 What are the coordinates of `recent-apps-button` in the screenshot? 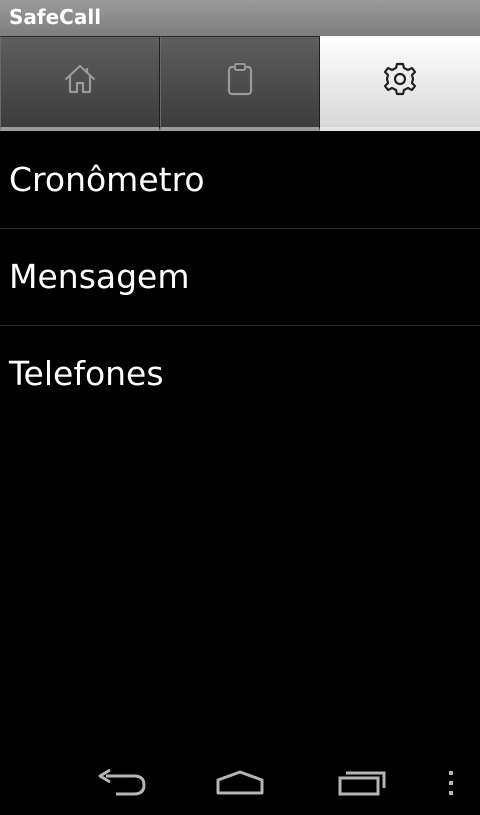 It's located at (362, 785).